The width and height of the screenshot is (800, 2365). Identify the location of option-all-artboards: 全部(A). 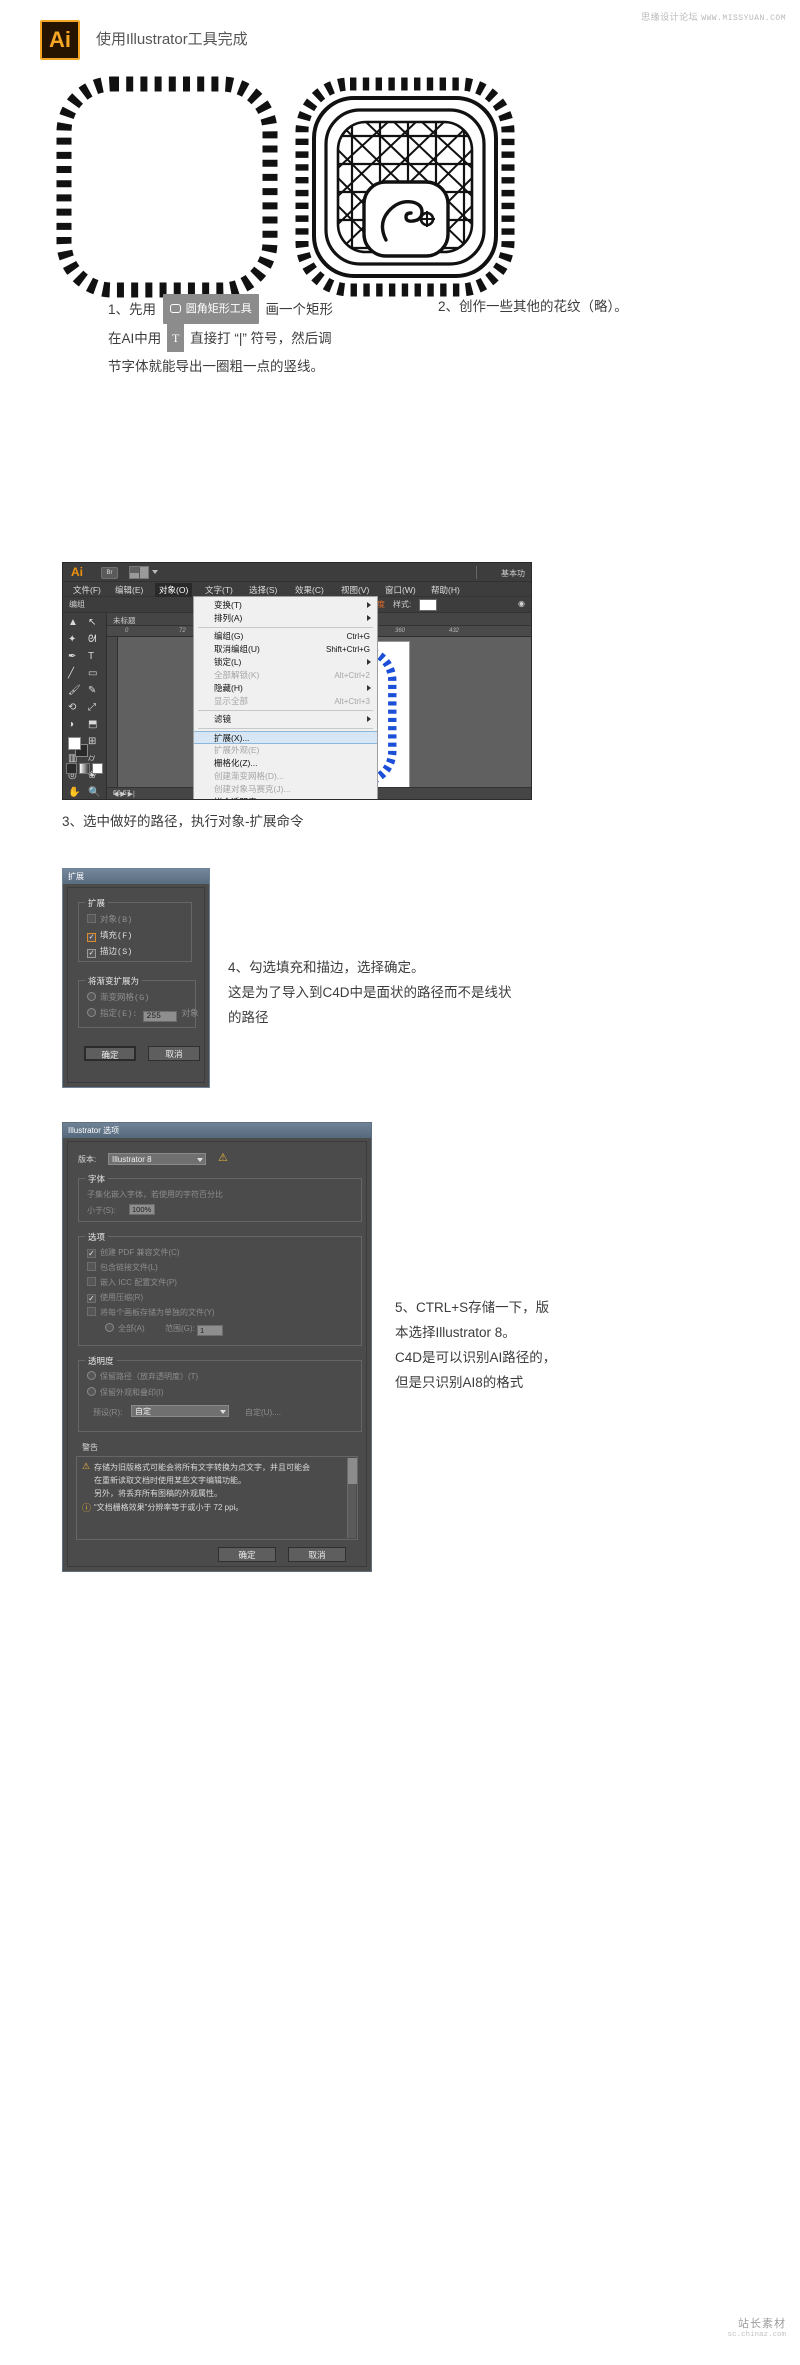
(125, 1328).